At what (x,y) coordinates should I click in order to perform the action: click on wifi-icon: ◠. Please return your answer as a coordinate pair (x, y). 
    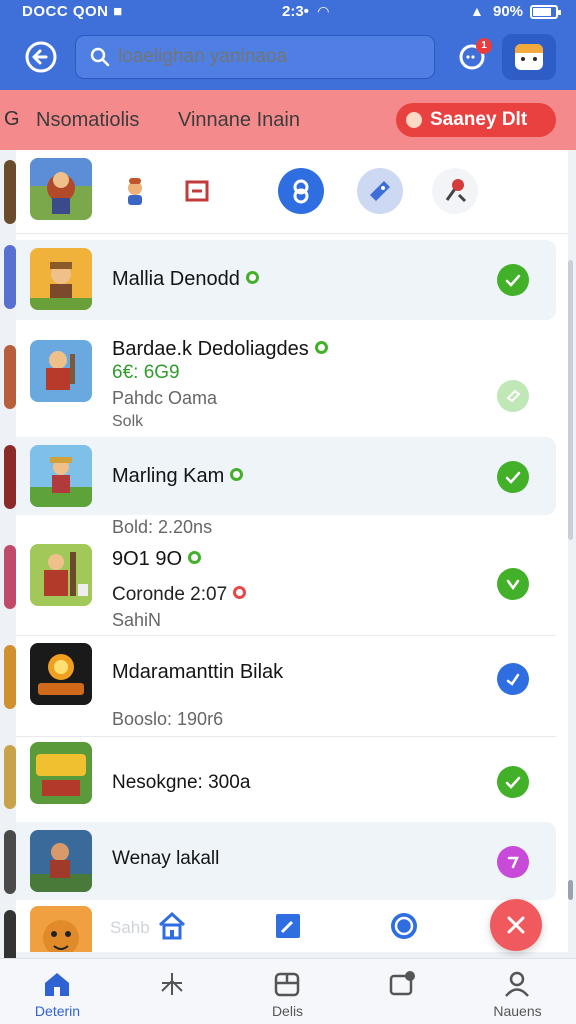
    Looking at the image, I should click on (323, 11).